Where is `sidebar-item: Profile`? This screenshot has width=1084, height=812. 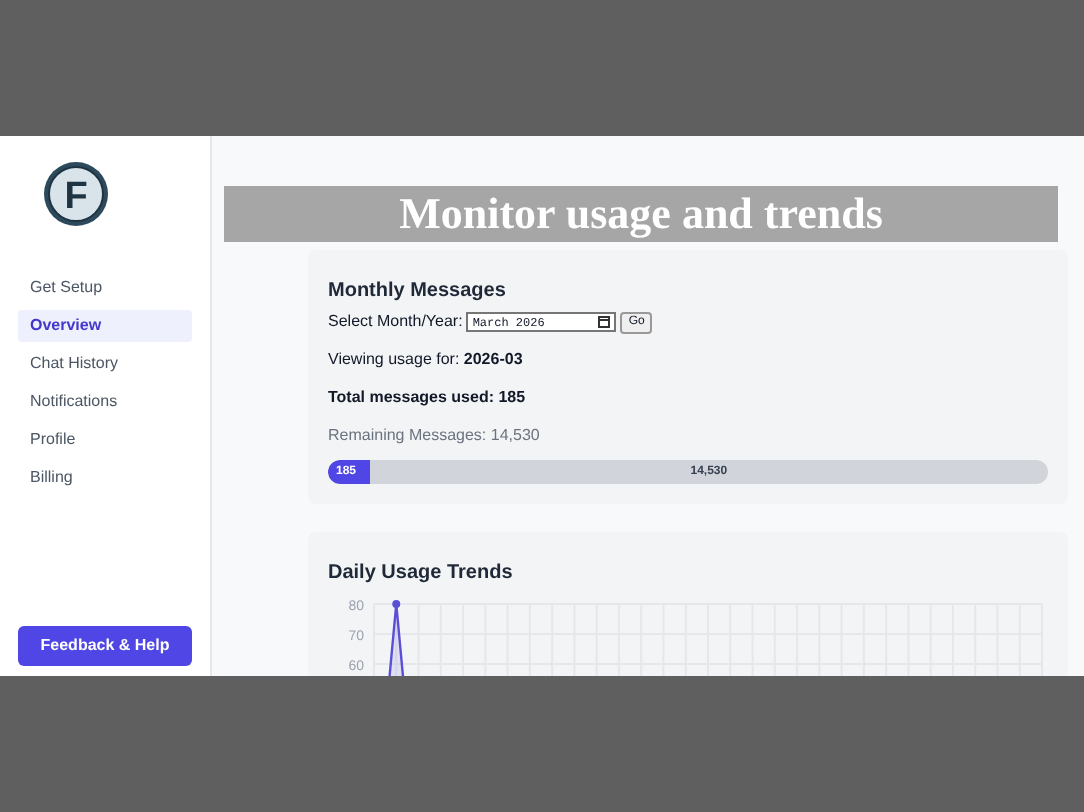 sidebar-item: Profile is located at coordinates (105, 440).